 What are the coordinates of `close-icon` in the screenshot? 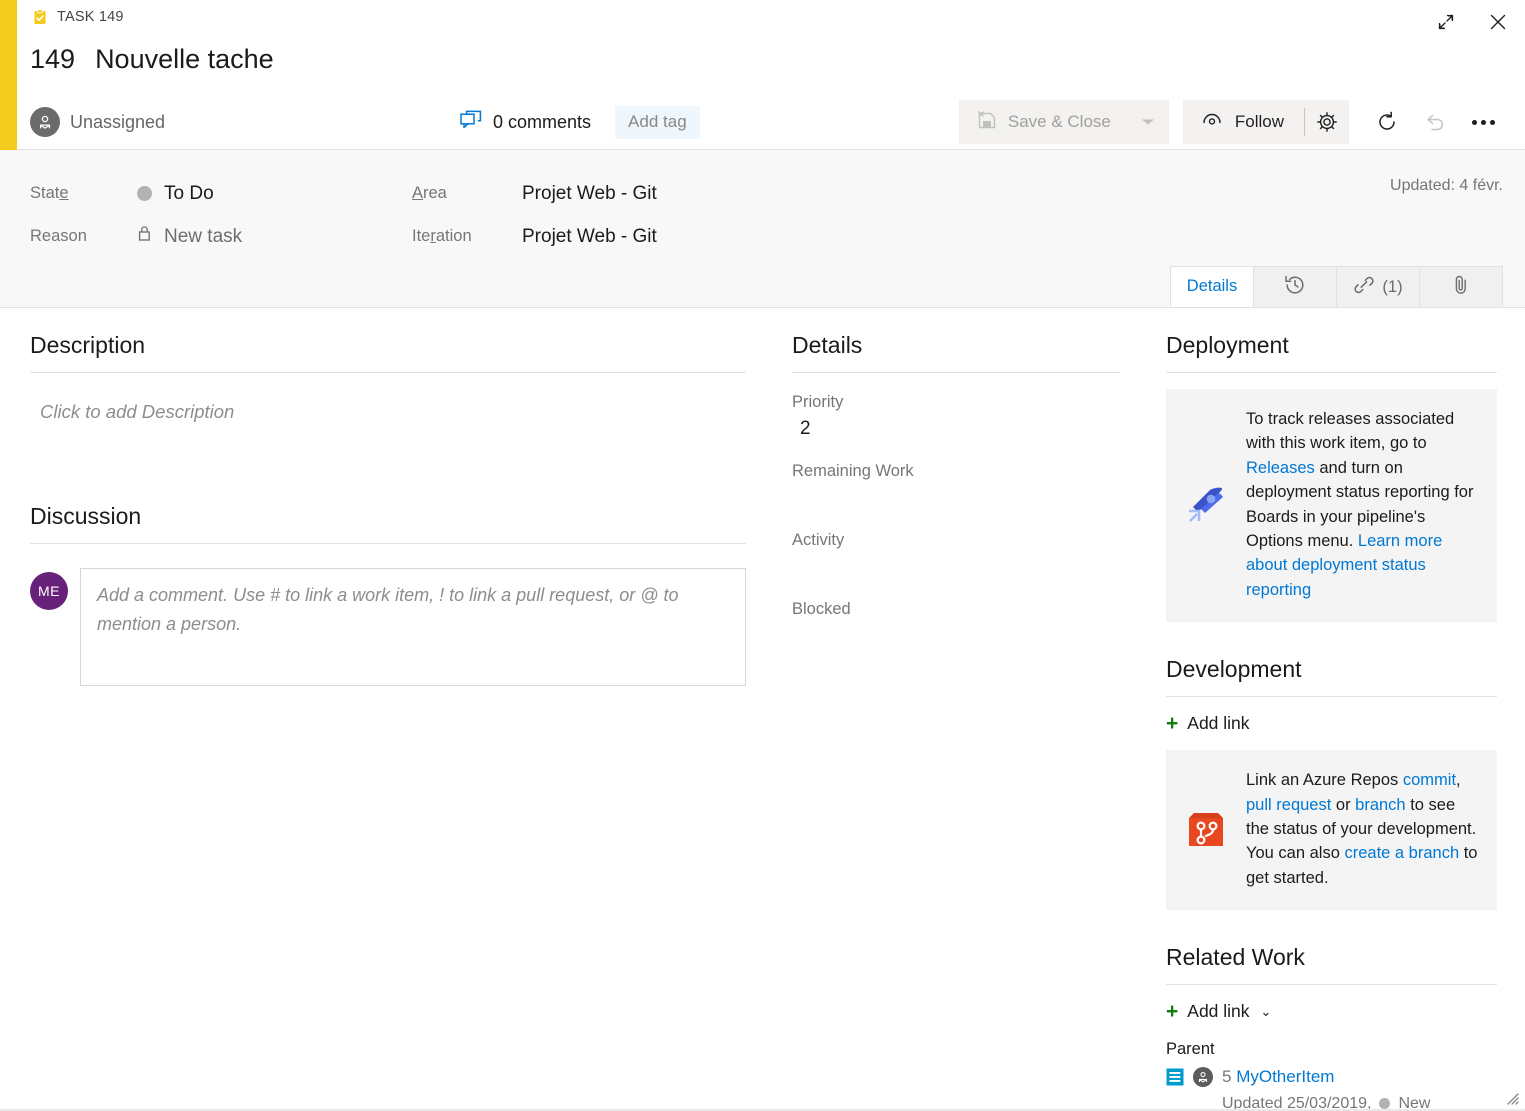 It's located at (1498, 22).